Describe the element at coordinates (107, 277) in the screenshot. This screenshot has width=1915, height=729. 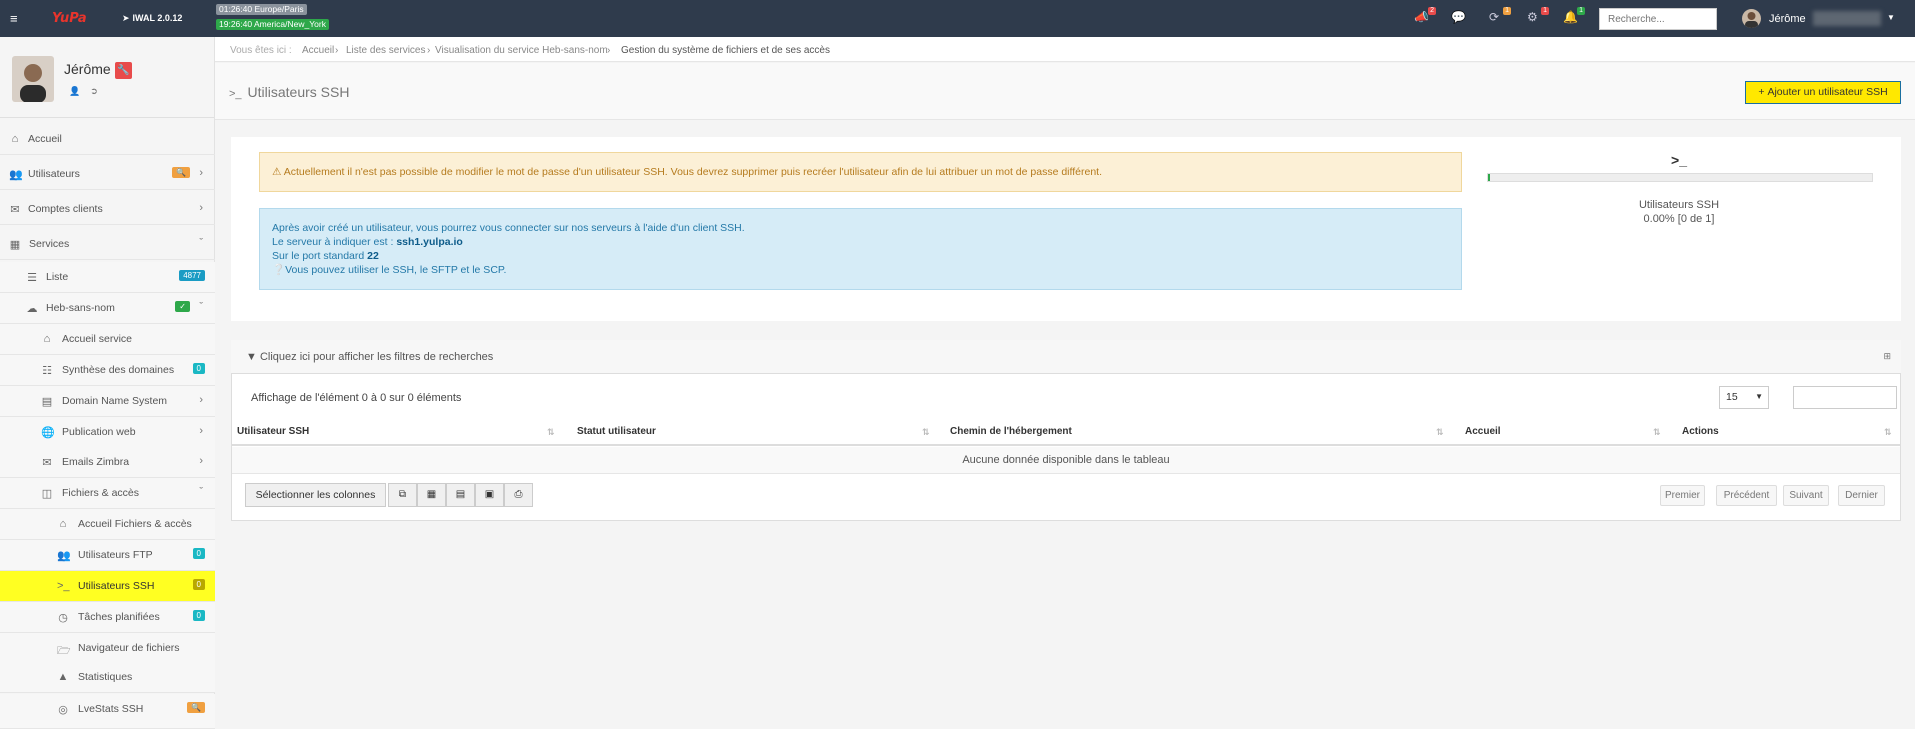
I see `sidebar-item-liste: ☰ Liste 4877` at that location.